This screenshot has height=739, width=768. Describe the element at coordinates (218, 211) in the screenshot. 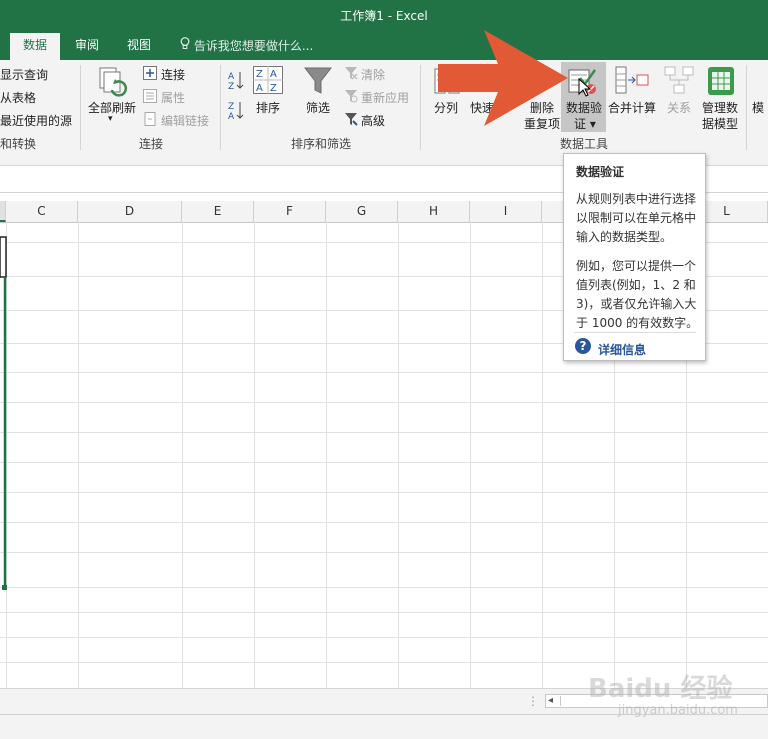

I see `column-header-e: E` at that location.